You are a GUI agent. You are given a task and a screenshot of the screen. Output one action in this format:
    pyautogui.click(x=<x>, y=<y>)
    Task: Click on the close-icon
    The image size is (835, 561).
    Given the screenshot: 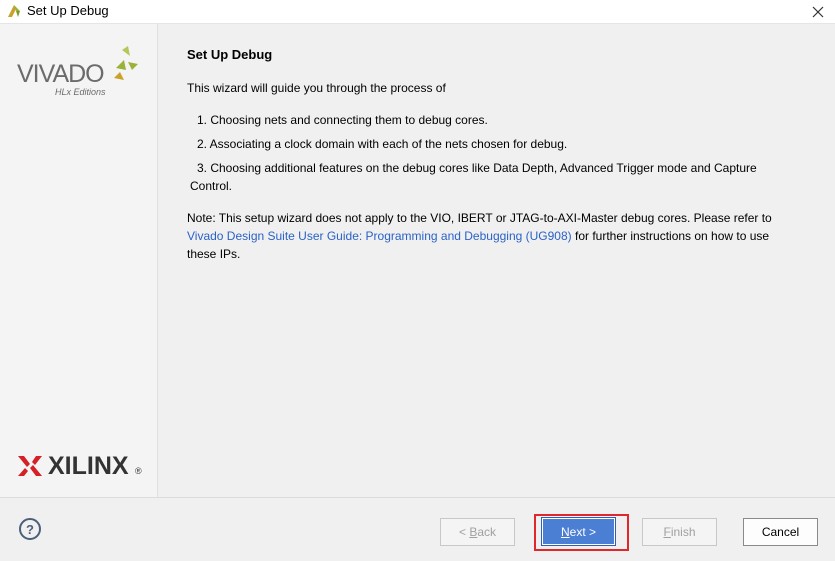 What is the action you would take?
    pyautogui.click(x=818, y=12)
    